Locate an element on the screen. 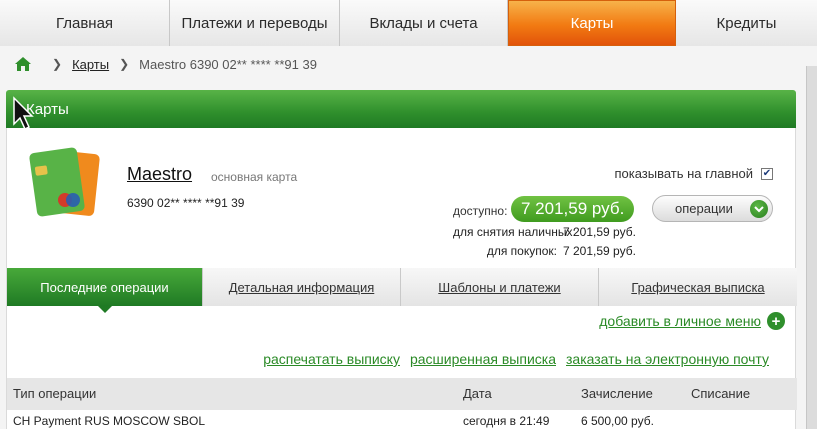 The width and height of the screenshot is (817, 429). nav-tab-credits: Кредиты is located at coordinates (746, 23).